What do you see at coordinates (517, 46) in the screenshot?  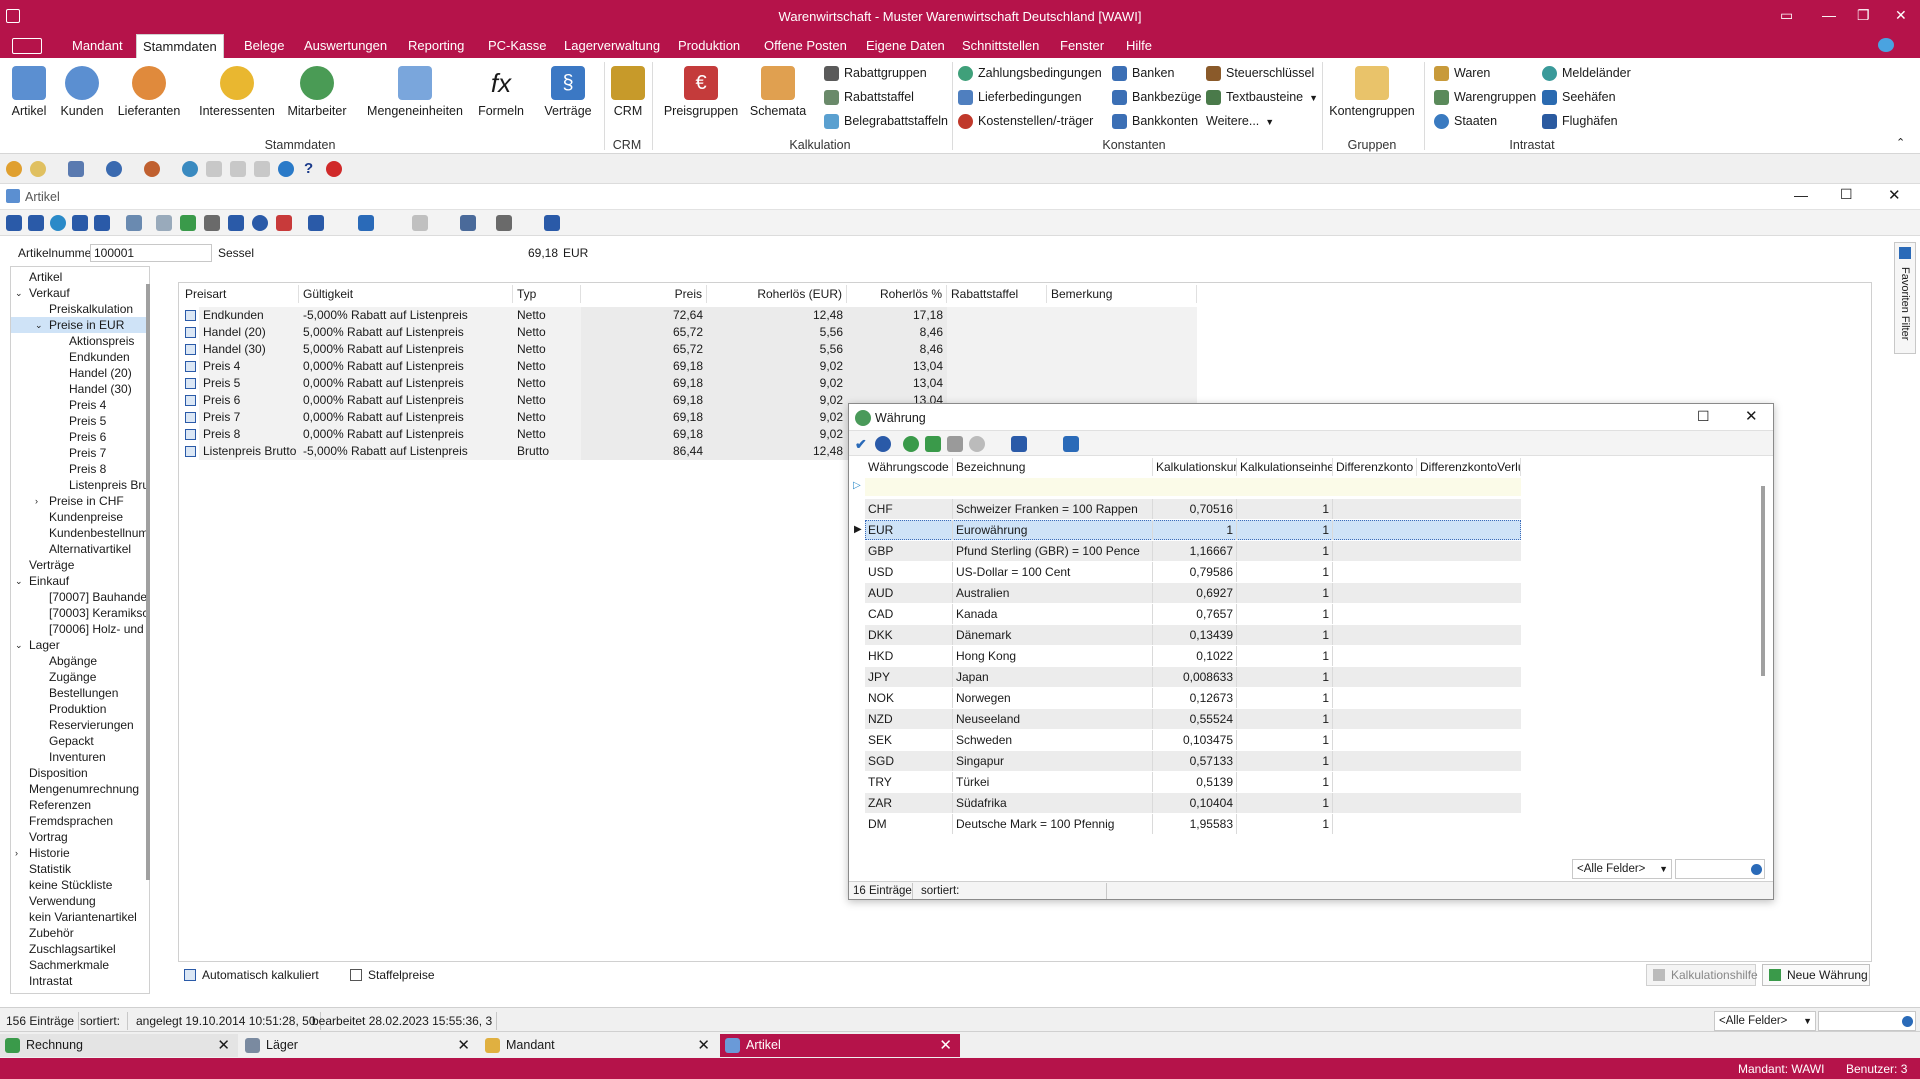 I see `menu-pc-kasse: PC-Kasse` at bounding box center [517, 46].